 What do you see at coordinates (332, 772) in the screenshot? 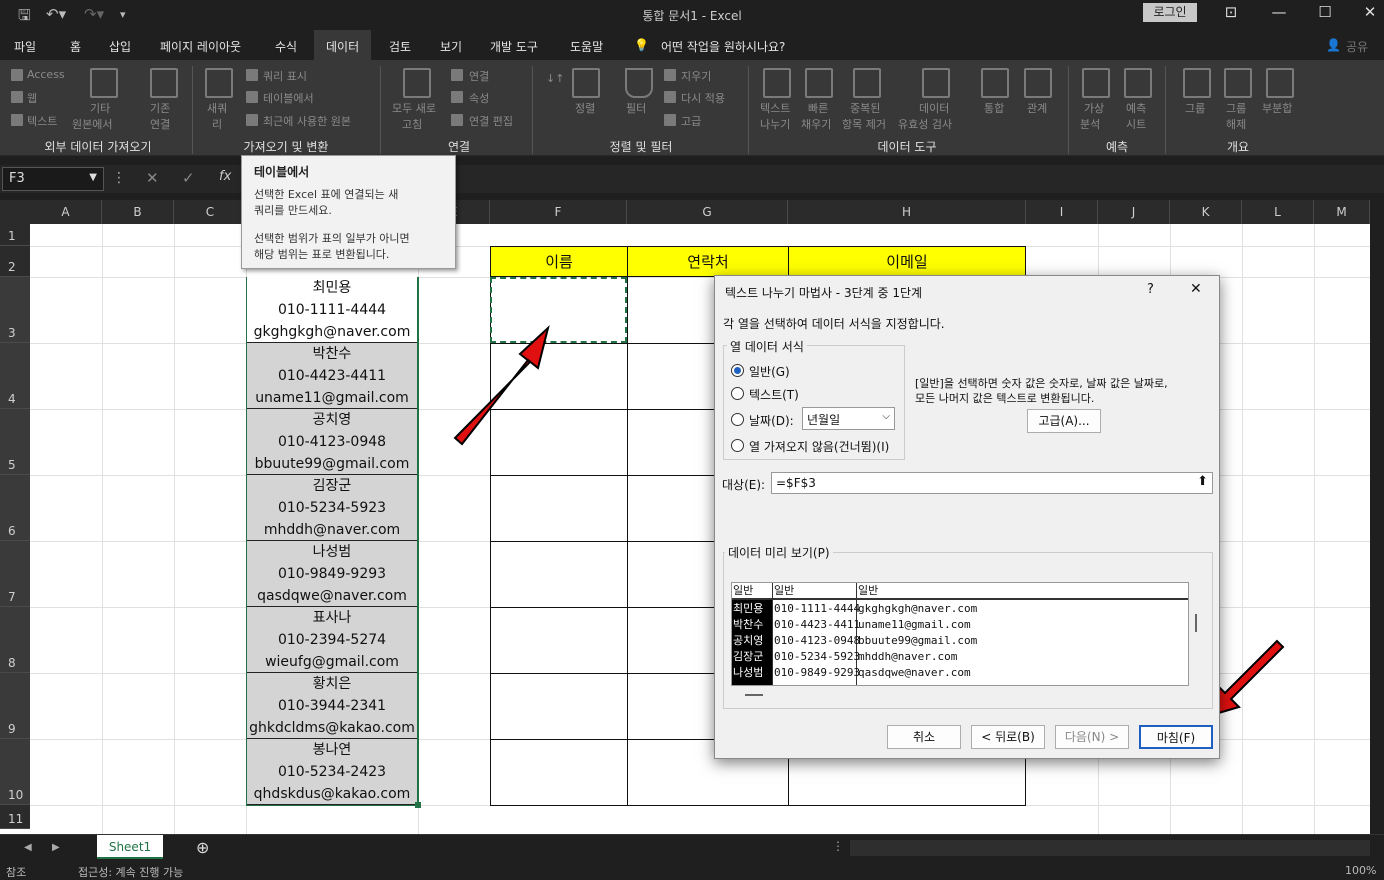
I see `entry-cell-8: 봉나연 010-5234-2423 qhdskdus@kakao.com` at bounding box center [332, 772].